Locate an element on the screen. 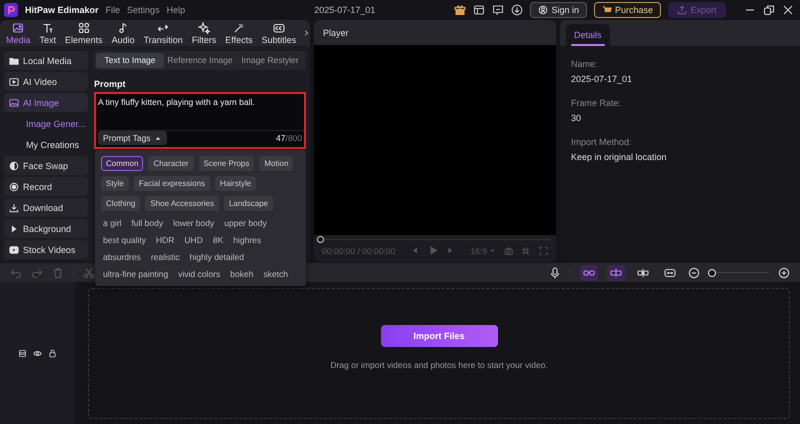 The height and width of the screenshot is (424, 800). tag-category: Scene Props is located at coordinates (226, 163).